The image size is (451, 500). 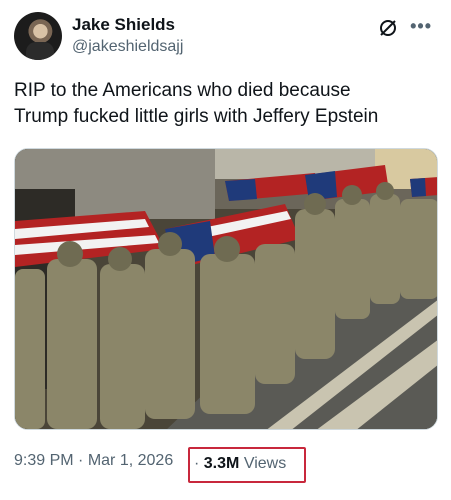 What do you see at coordinates (226, 37) in the screenshot?
I see `tweet-header: Jake Shields @jakeshieldsajj •••` at bounding box center [226, 37].